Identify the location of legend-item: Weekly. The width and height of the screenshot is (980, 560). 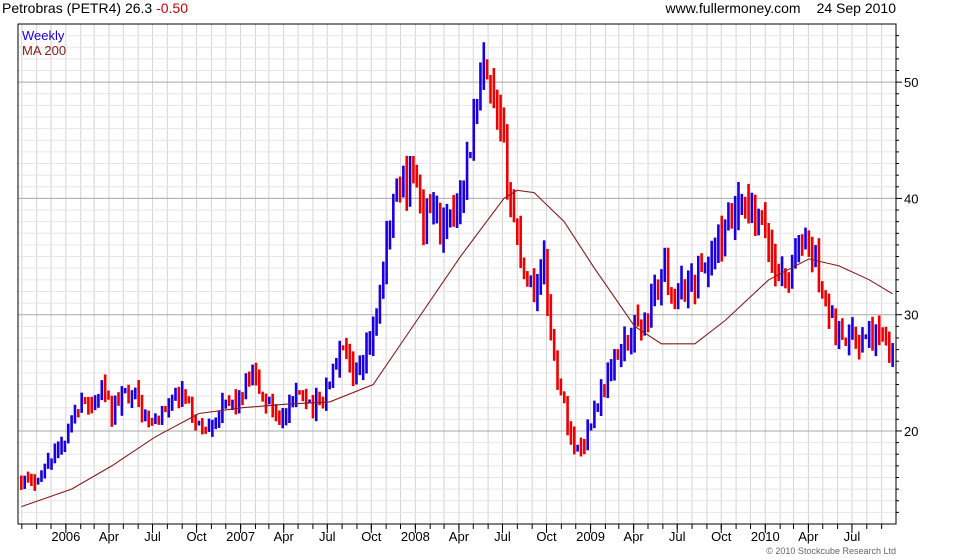
(43, 35).